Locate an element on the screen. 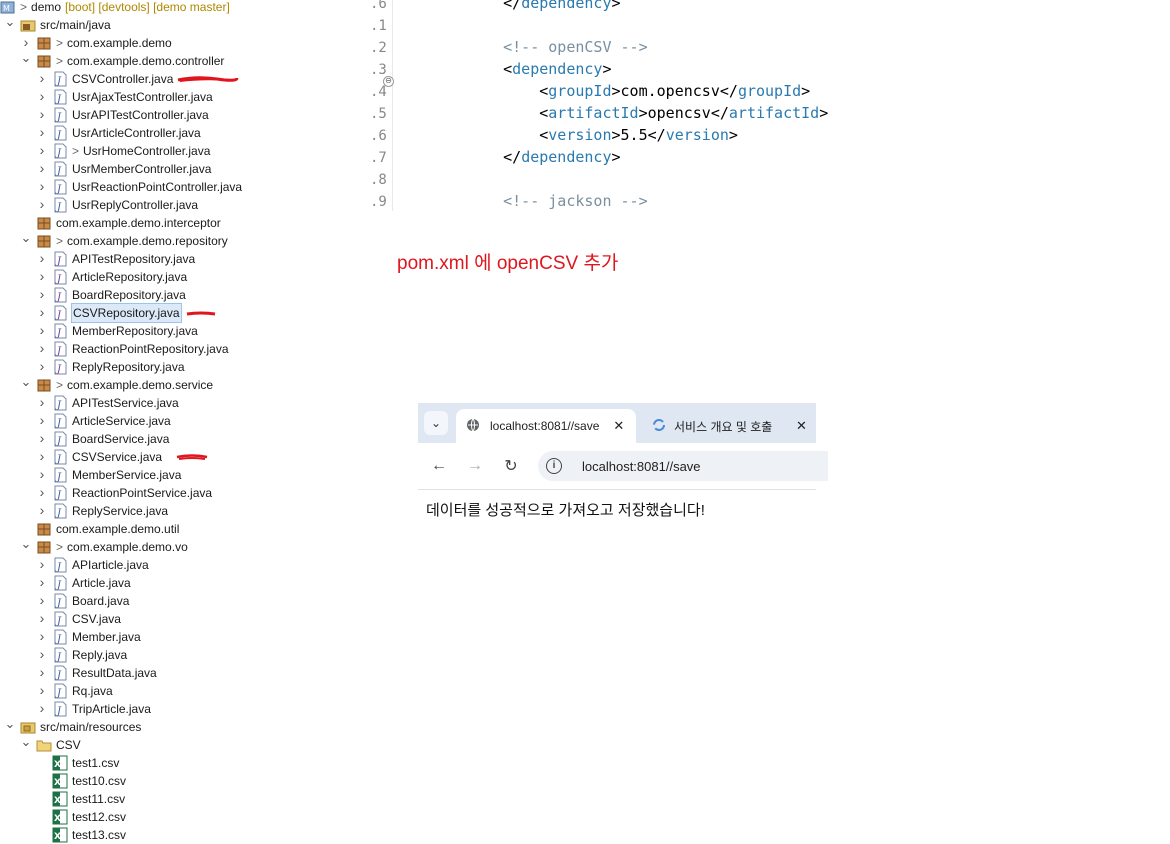 The image size is (1170, 844). tree-item: J CSV.java is located at coordinates (78, 619).